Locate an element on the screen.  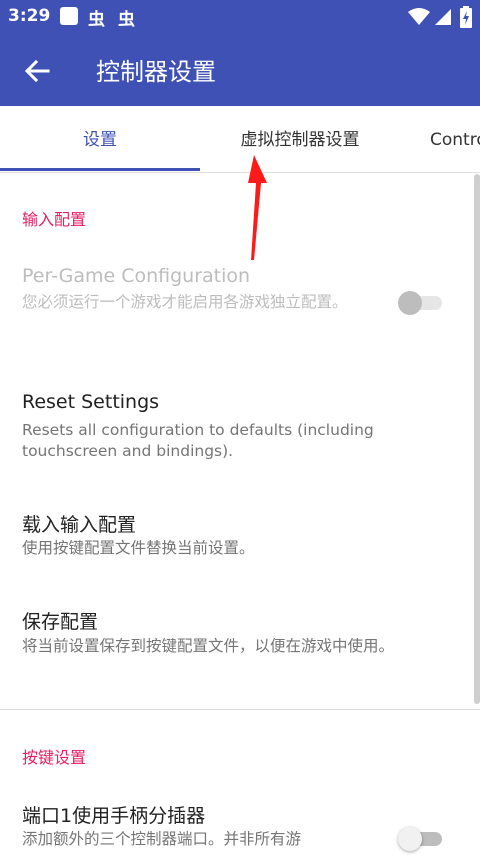
notification-glyph-1: 虫 is located at coordinates (96, 20).